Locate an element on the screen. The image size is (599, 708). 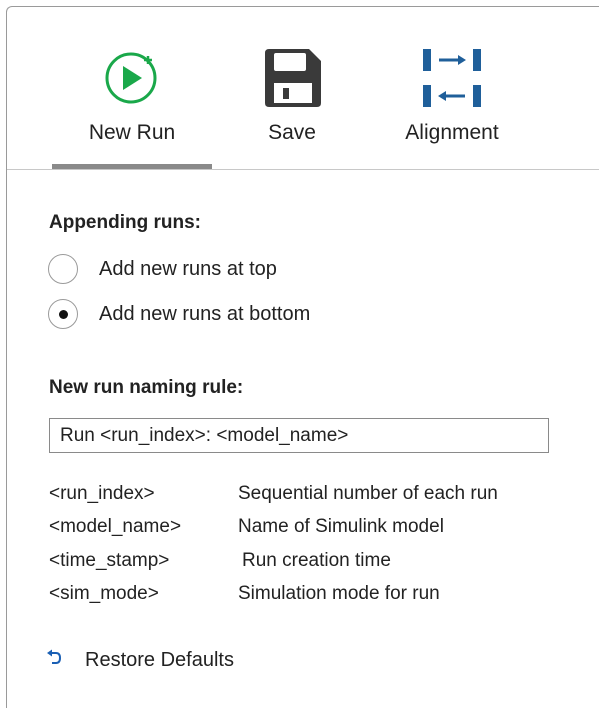
restore-defaults-label: Restore Defaults is located at coordinates (159, 659).